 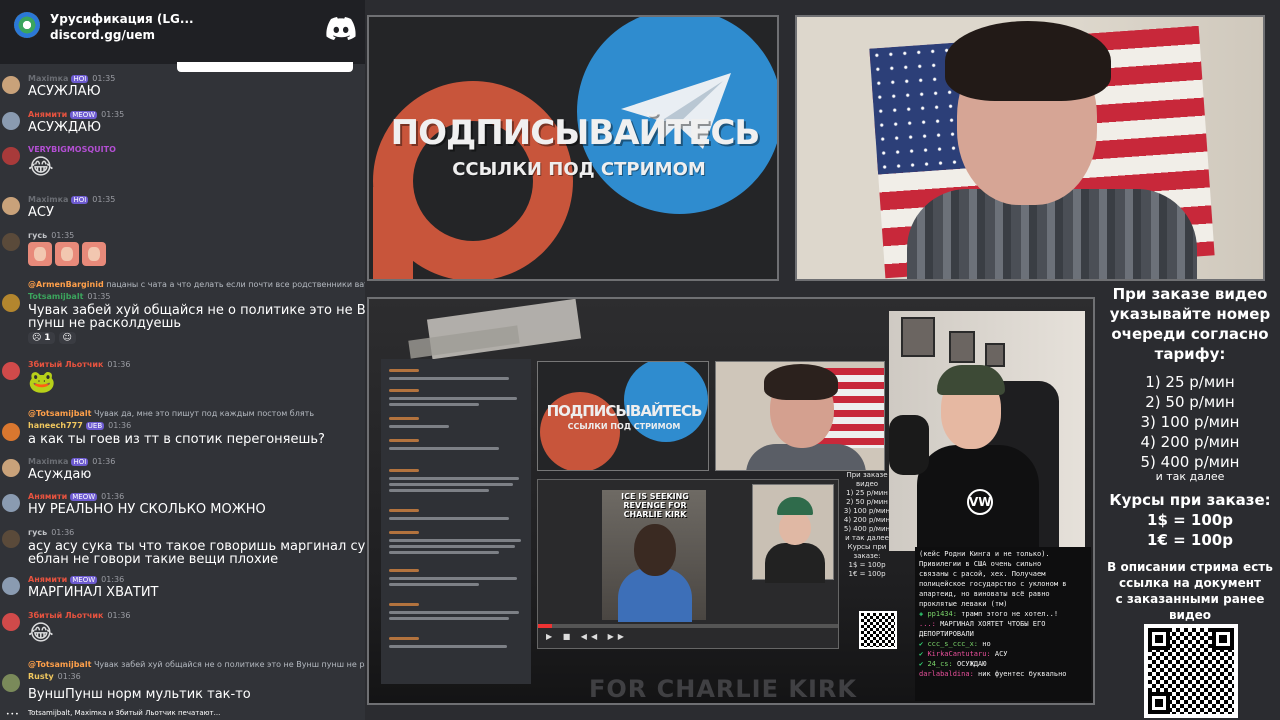 What do you see at coordinates (623, 416) in the screenshot?
I see `nested-banner: ПОДПИСЫВАЙТЕСЬ ССЫЛКИ ПОД СТРИМОМ` at bounding box center [623, 416].